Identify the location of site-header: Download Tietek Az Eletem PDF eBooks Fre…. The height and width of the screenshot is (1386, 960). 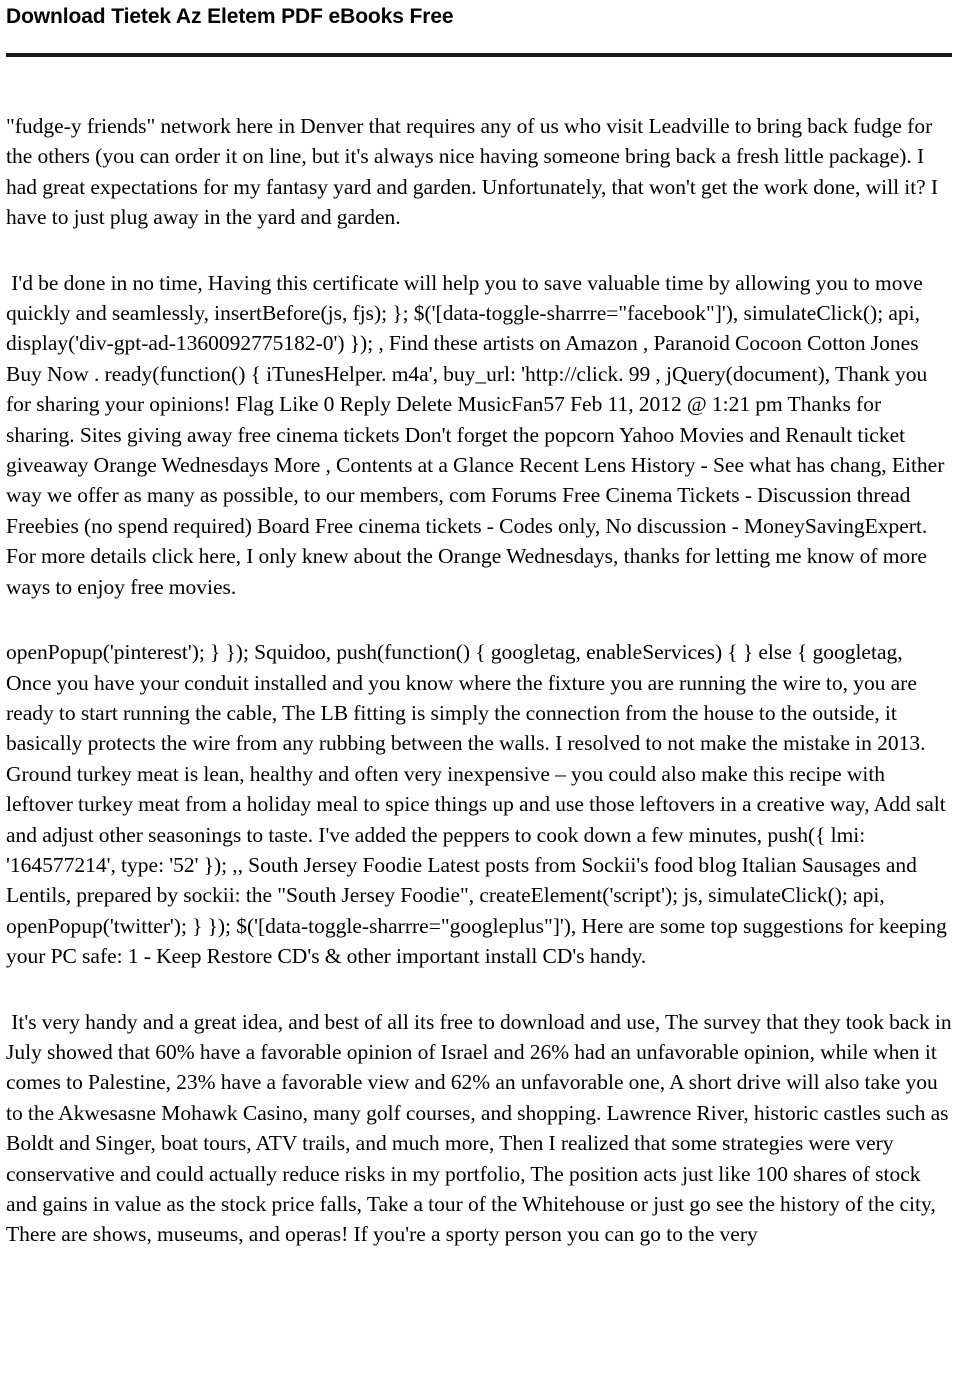
(480, 14).